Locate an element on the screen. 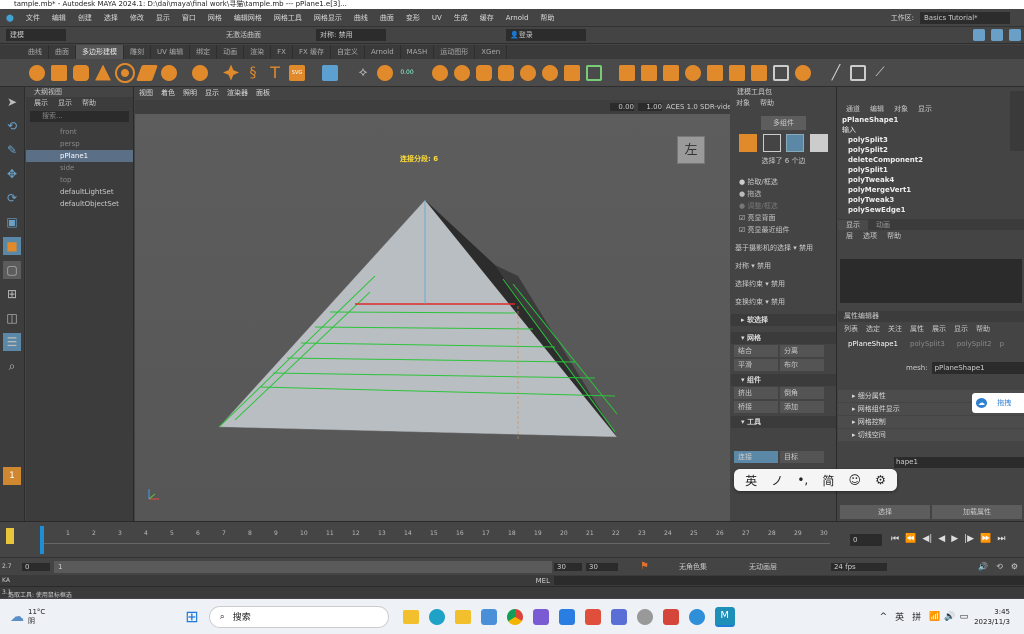 This screenshot has height=634, width=1024. channel-menu-show: 显示 is located at coordinates (925, 109).